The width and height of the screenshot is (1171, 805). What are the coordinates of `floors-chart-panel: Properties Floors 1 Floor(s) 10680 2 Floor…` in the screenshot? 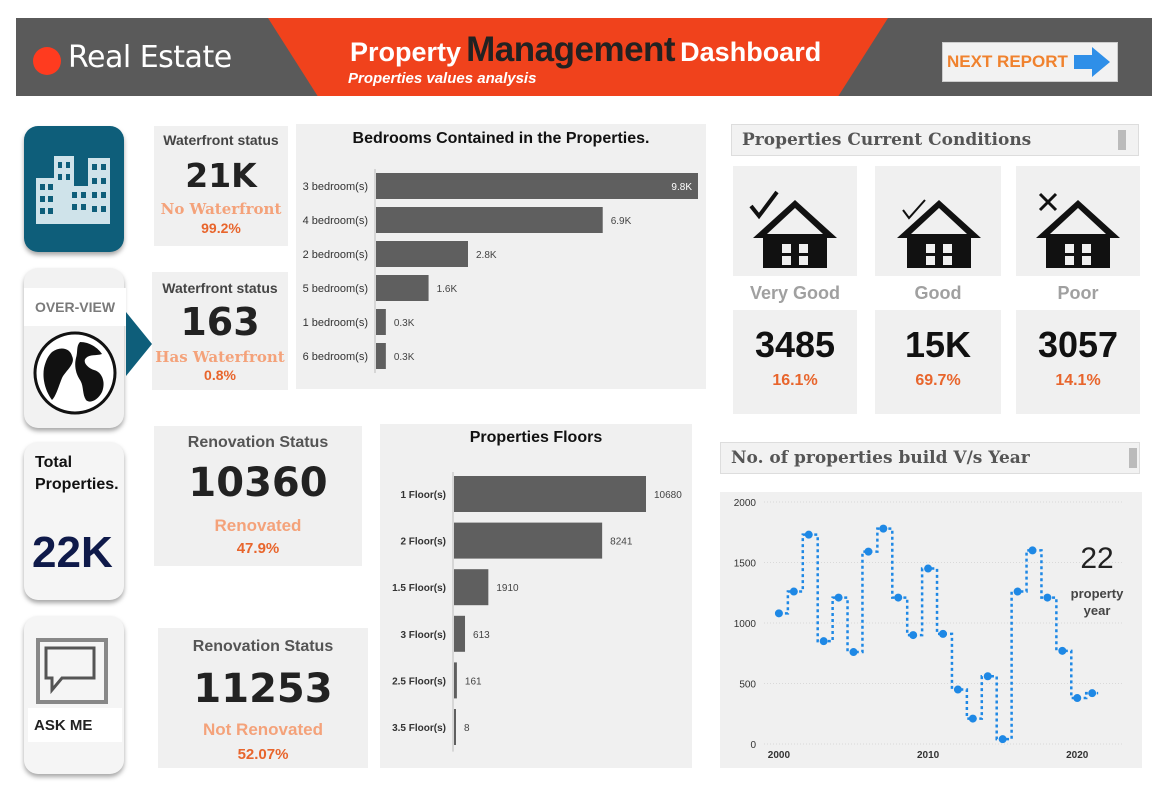 It's located at (536, 596).